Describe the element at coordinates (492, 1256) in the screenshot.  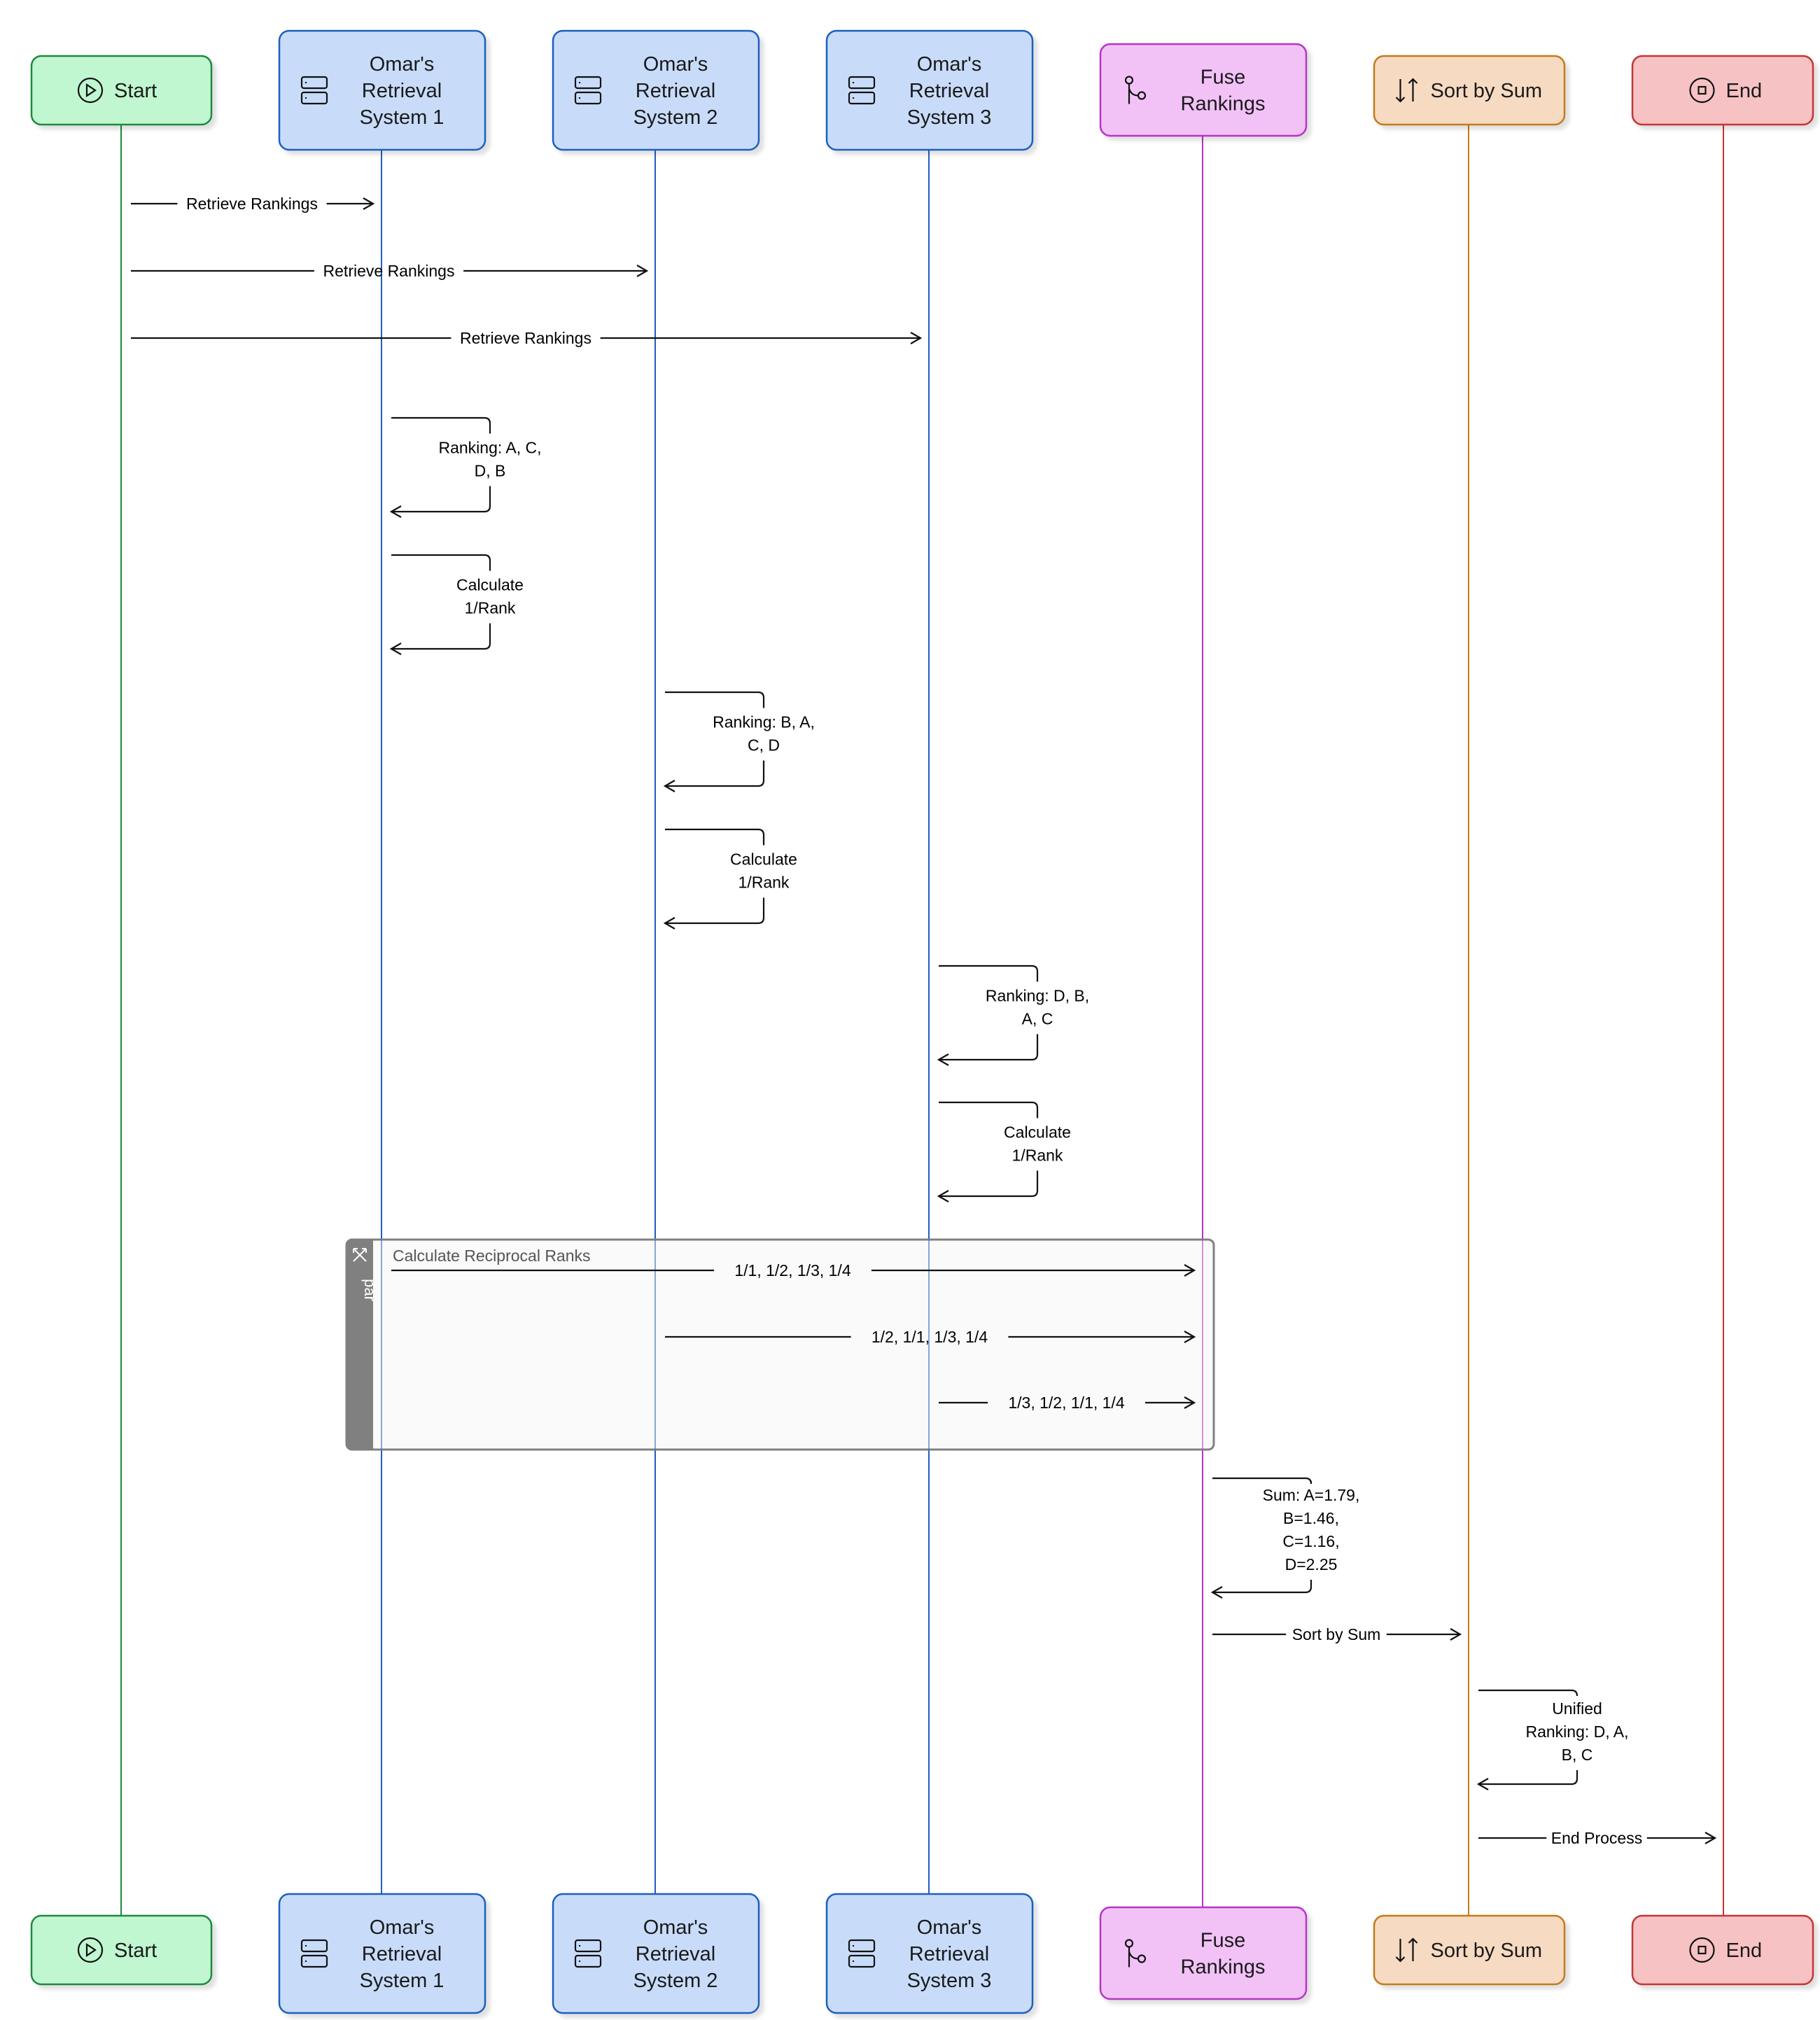
I see `par-title: Calculate Reciprocal Ranks` at that location.